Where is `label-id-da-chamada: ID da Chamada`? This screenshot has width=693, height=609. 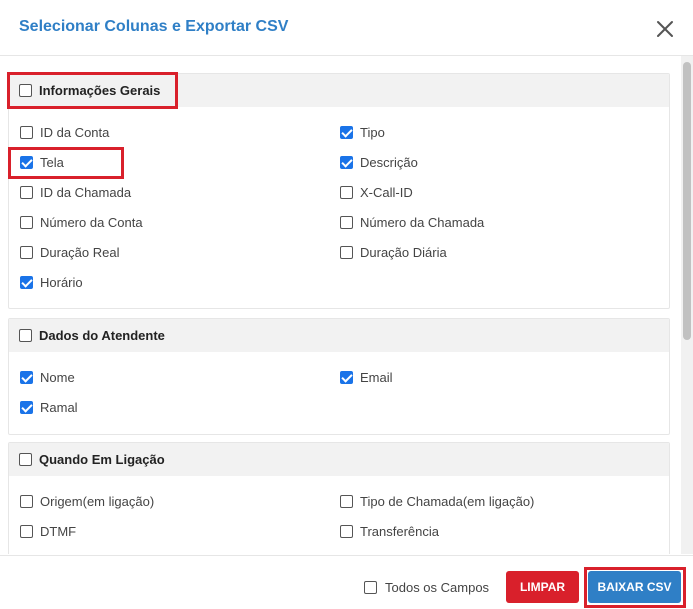 label-id-da-chamada: ID da Chamada is located at coordinates (86, 192).